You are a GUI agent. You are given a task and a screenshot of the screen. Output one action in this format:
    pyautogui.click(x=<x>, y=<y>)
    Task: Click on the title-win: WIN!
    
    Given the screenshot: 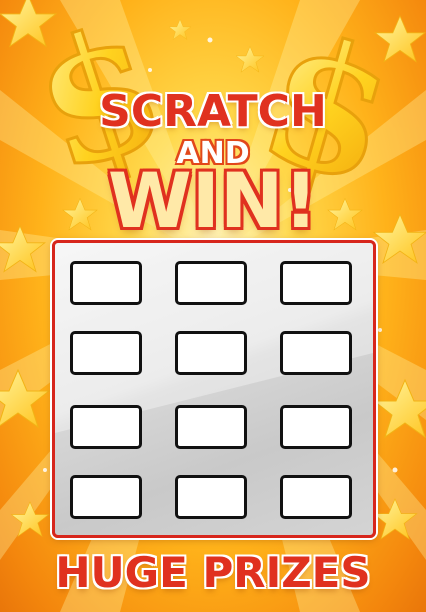 What is the action you would take?
    pyautogui.click(x=213, y=200)
    